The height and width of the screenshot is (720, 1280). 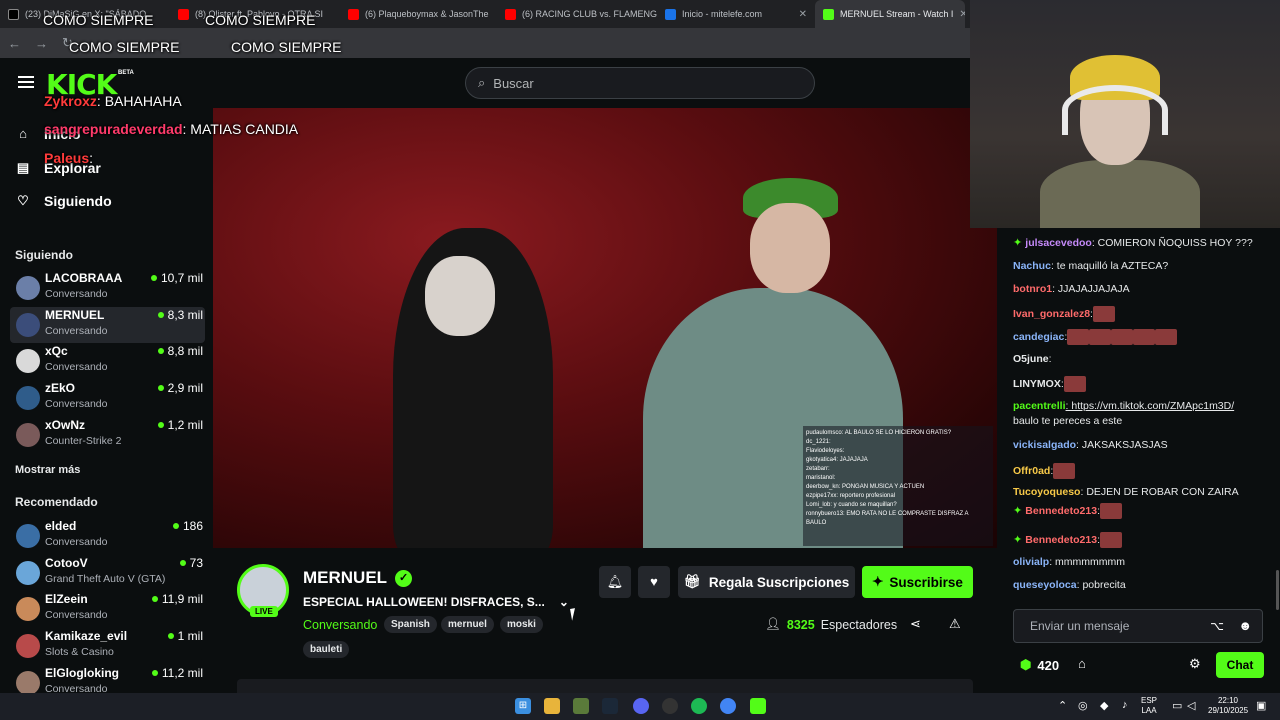 What do you see at coordinates (1217, 626) in the screenshot?
I see `quick-emote-icon: ⌥` at bounding box center [1217, 626].